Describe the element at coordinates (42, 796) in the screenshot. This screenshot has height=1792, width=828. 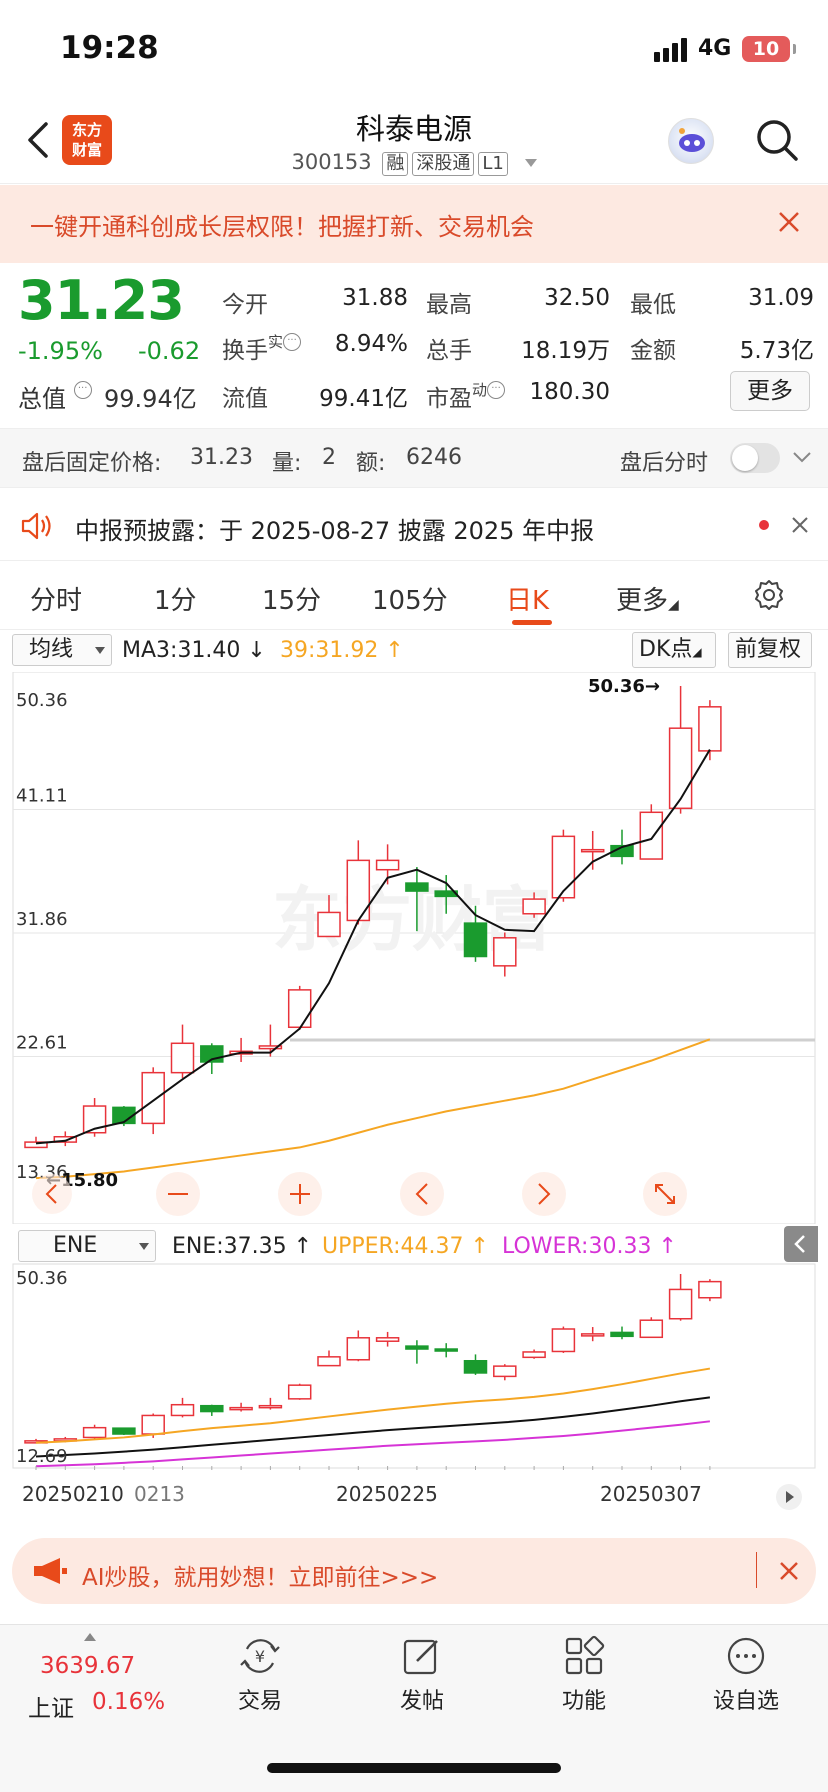
I see `y-tick-label: 41.11` at that location.